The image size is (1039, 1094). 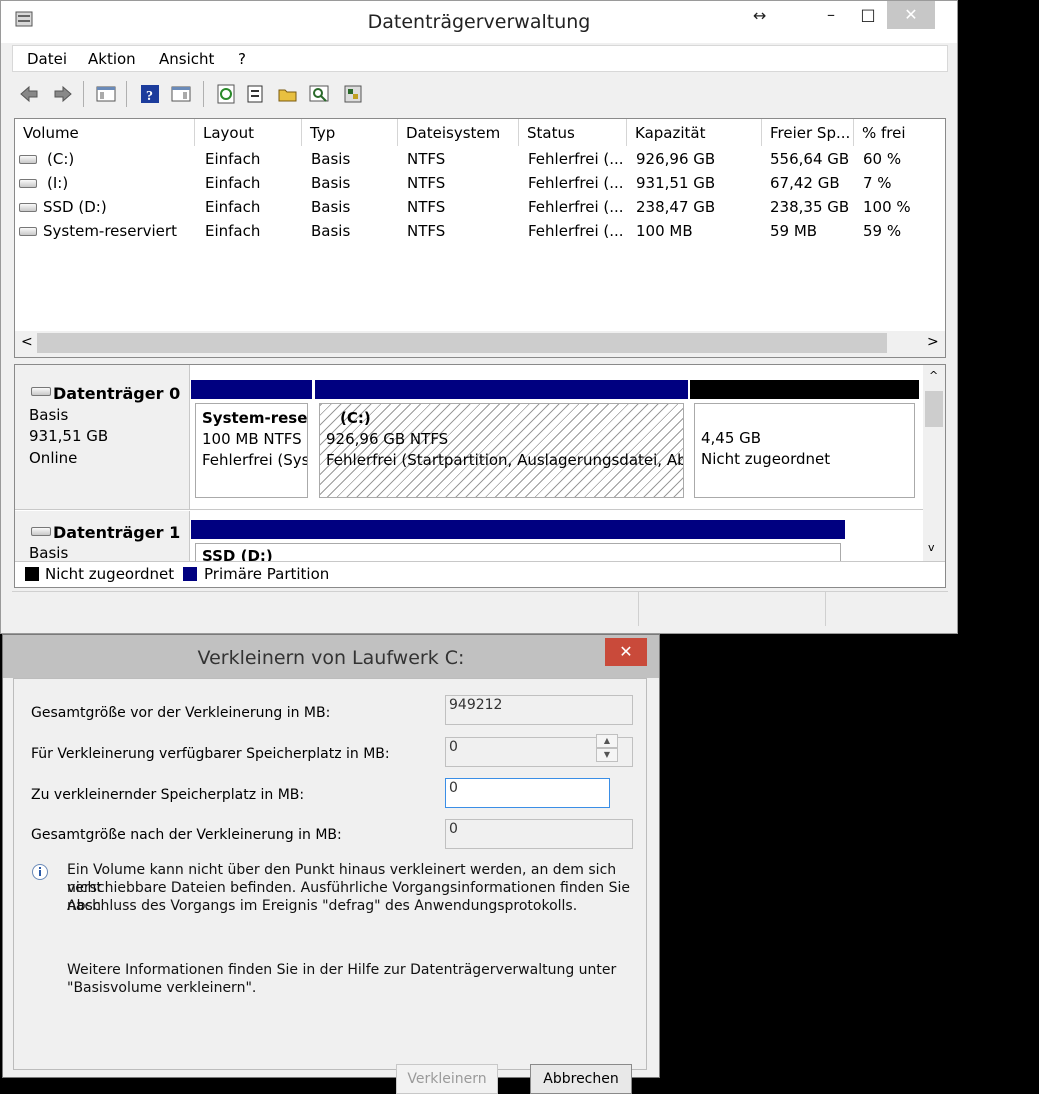 What do you see at coordinates (676, 159) in the screenshot?
I see `cell-capacity: 926,96 GB` at bounding box center [676, 159].